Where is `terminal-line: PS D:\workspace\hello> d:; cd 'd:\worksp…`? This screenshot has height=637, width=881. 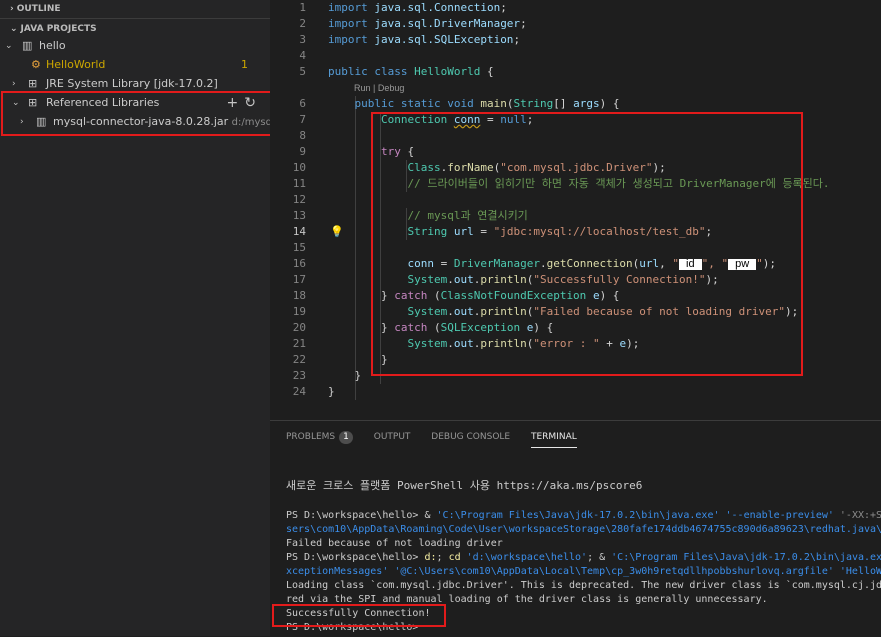
terminal-line: PS D:\workspace\hello> d:; cd 'd:\worksp… is located at coordinates (583, 558).